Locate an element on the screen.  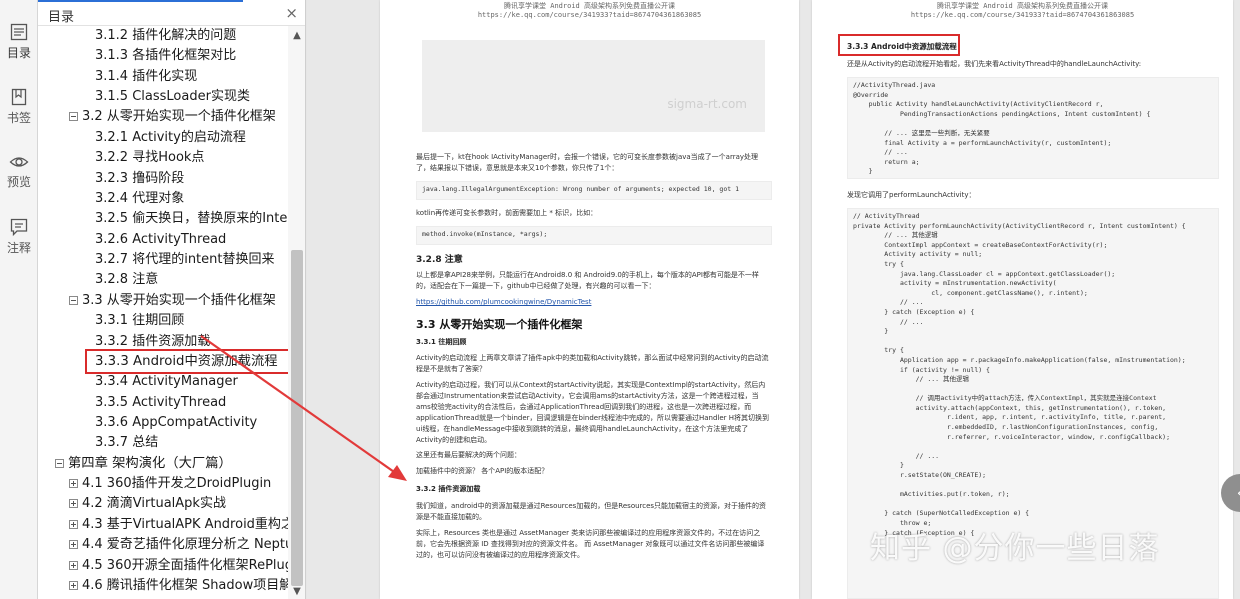
image-watermark: sigma-rt.com is located at coordinates (707, 104).